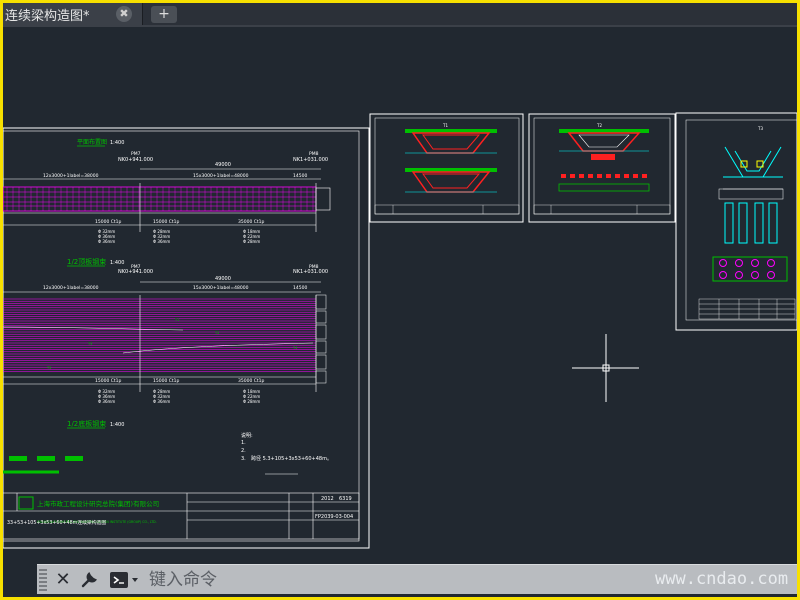  I want to click on note-1: 1., so click(243, 443).